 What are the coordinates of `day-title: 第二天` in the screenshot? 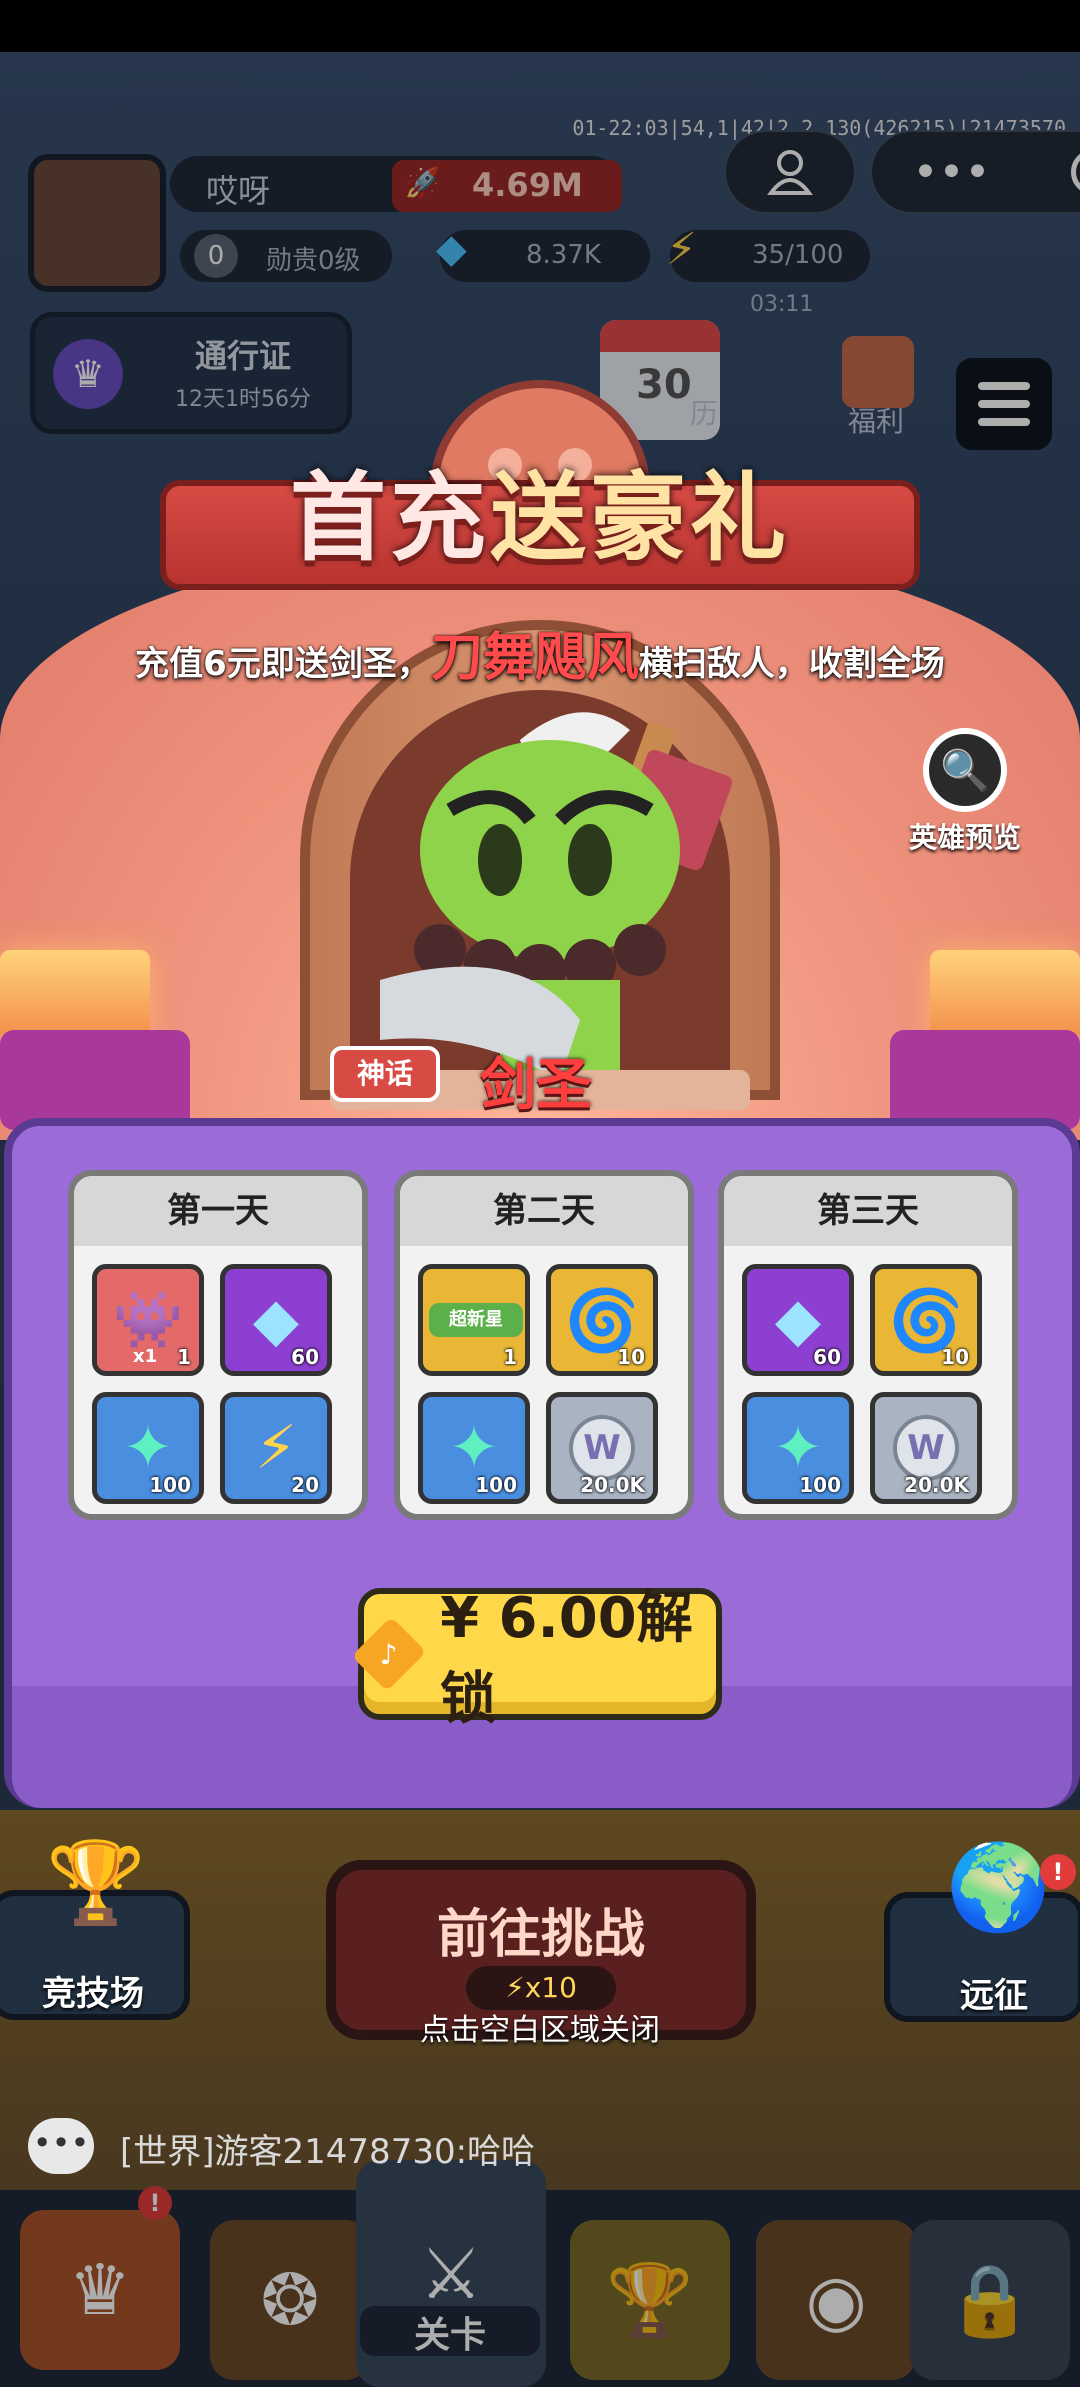 It's located at (544, 1211).